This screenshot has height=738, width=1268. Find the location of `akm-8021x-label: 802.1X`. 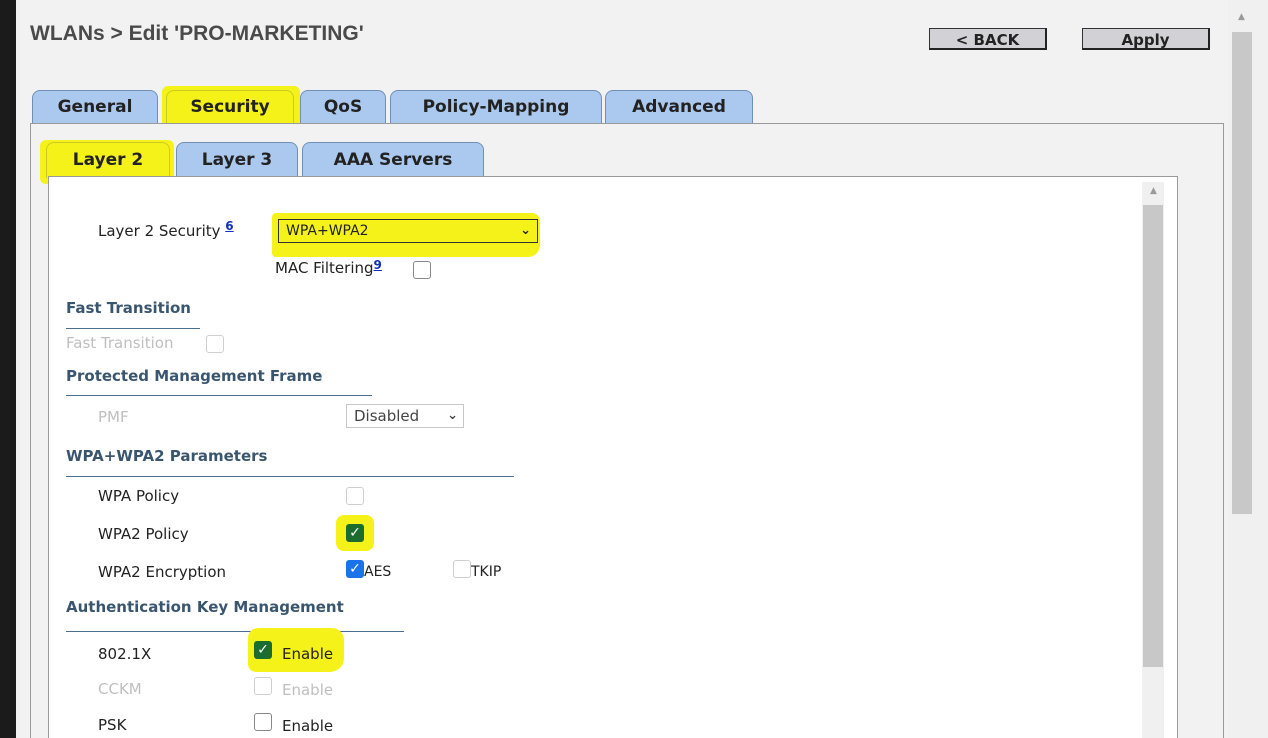

akm-8021x-label: 802.1X is located at coordinates (125, 654).